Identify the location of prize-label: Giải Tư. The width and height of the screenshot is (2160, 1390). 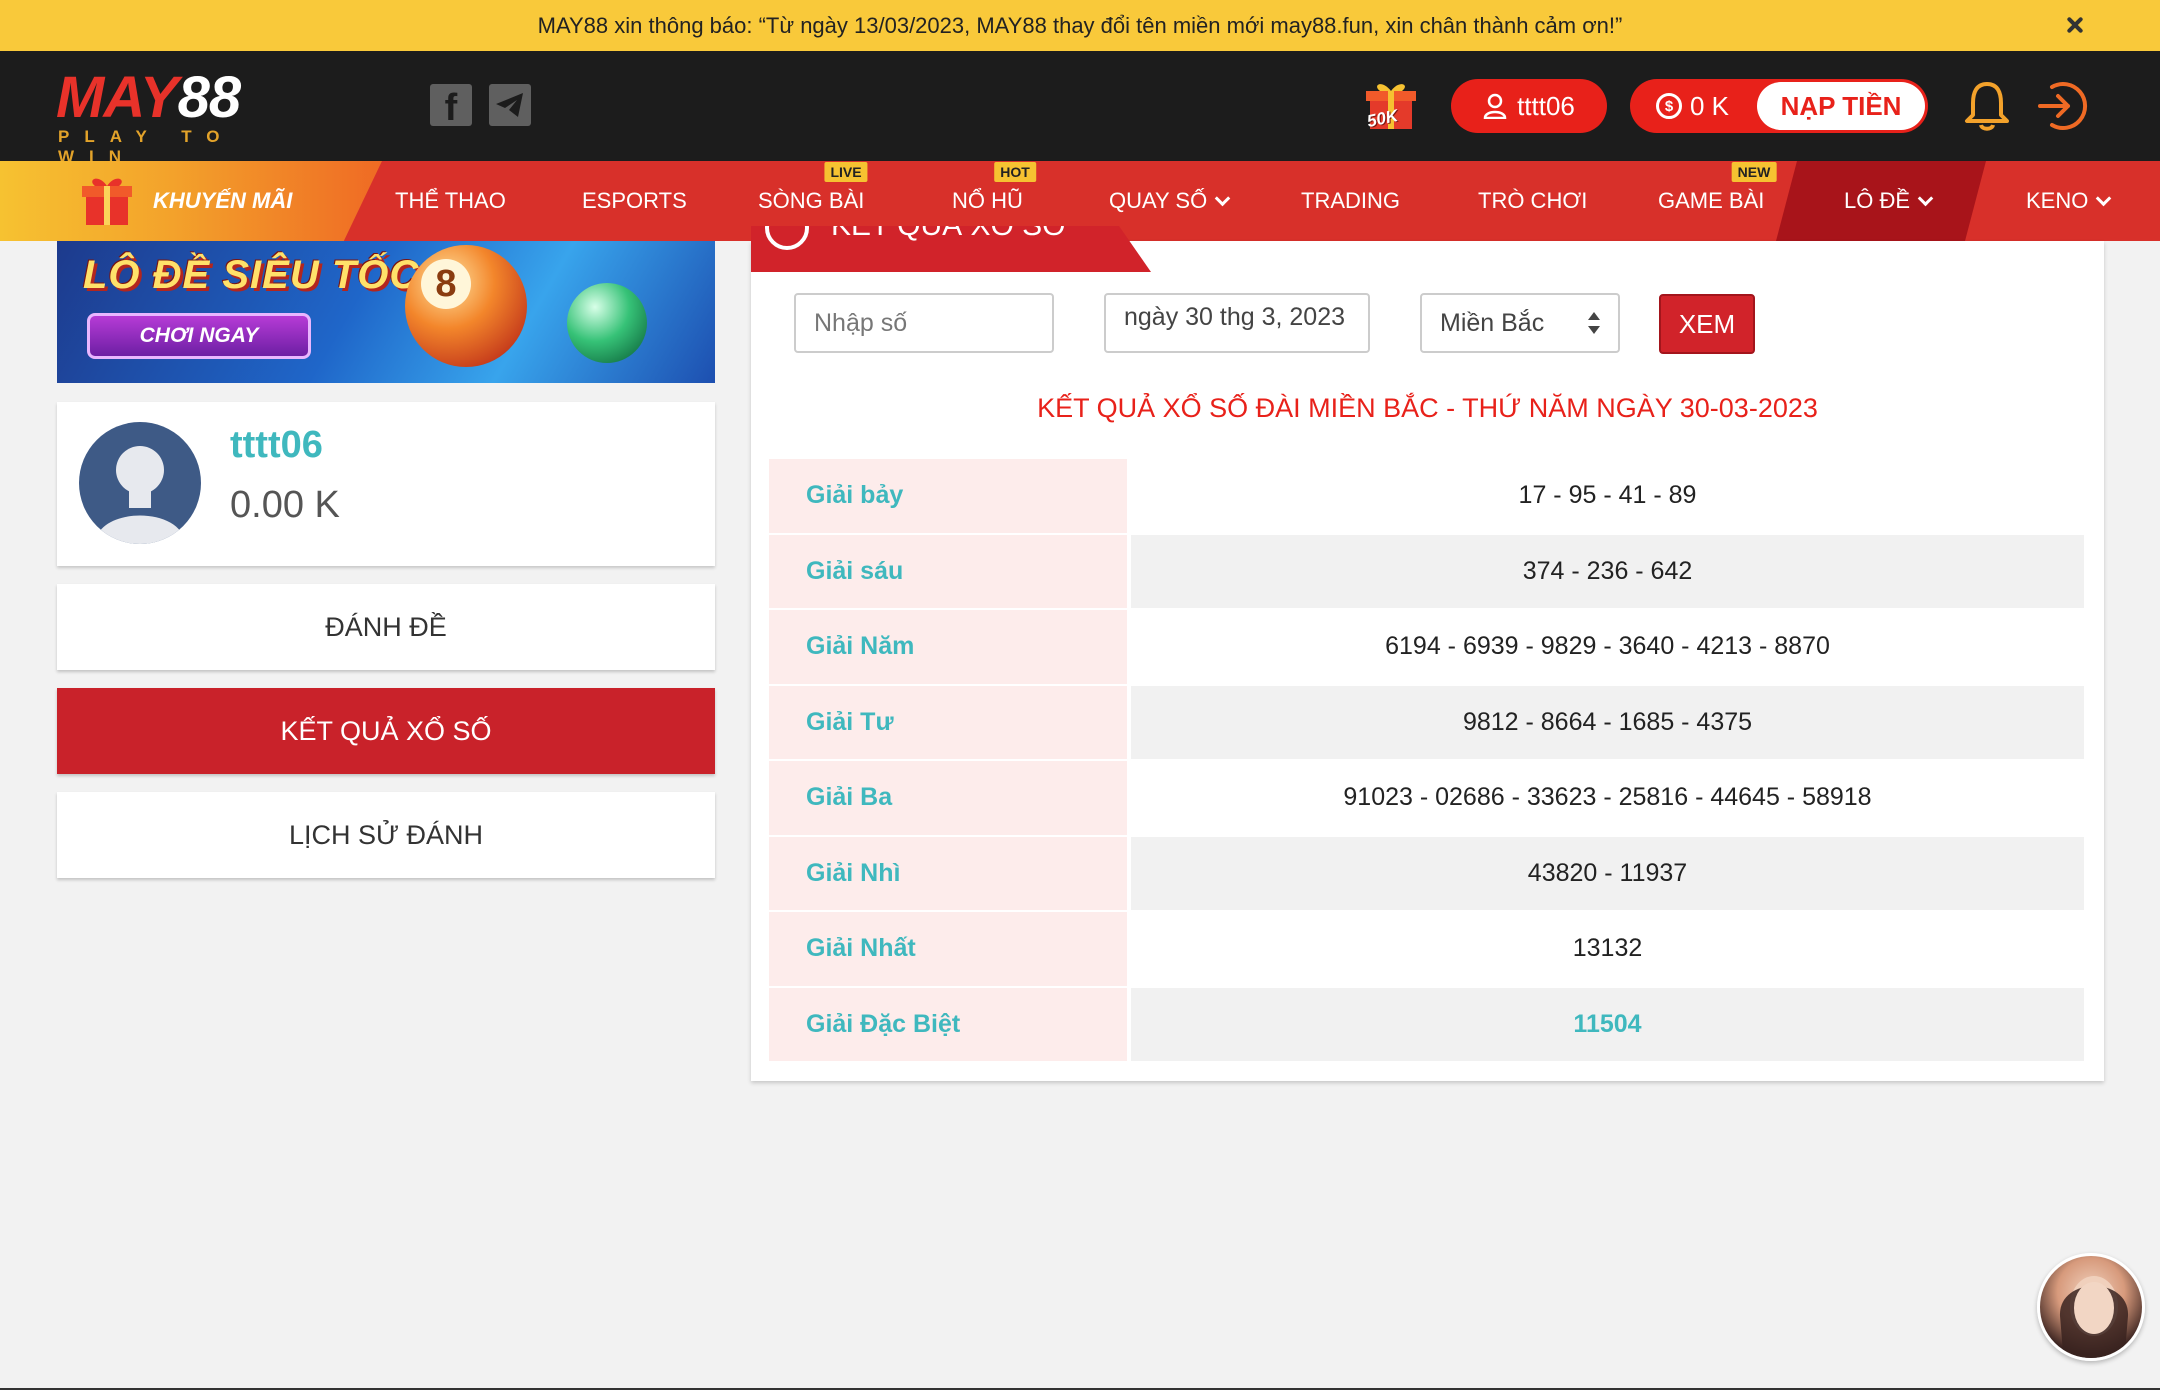
(948, 723).